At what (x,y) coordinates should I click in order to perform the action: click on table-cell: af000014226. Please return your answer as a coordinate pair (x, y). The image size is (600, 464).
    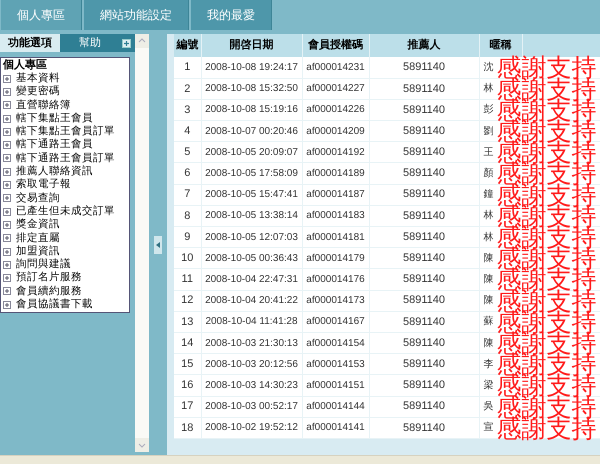
    Looking at the image, I should click on (335, 110).